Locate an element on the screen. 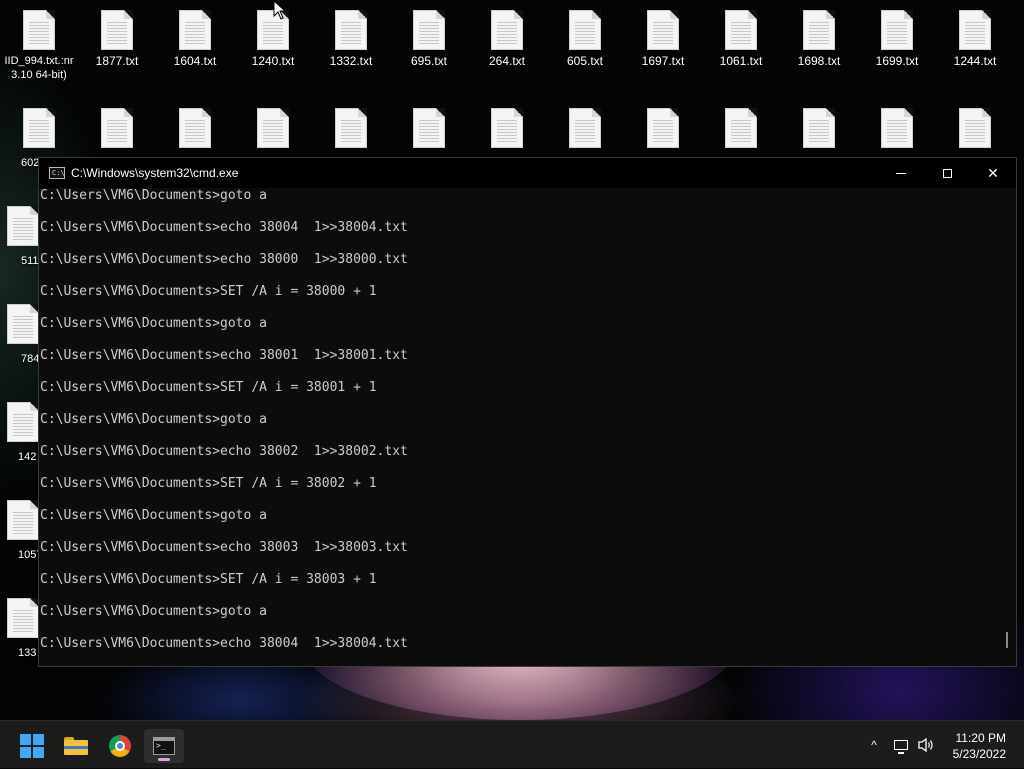 This screenshot has height=769, width=1024. cmd-icon: C:\ is located at coordinates (57, 173).